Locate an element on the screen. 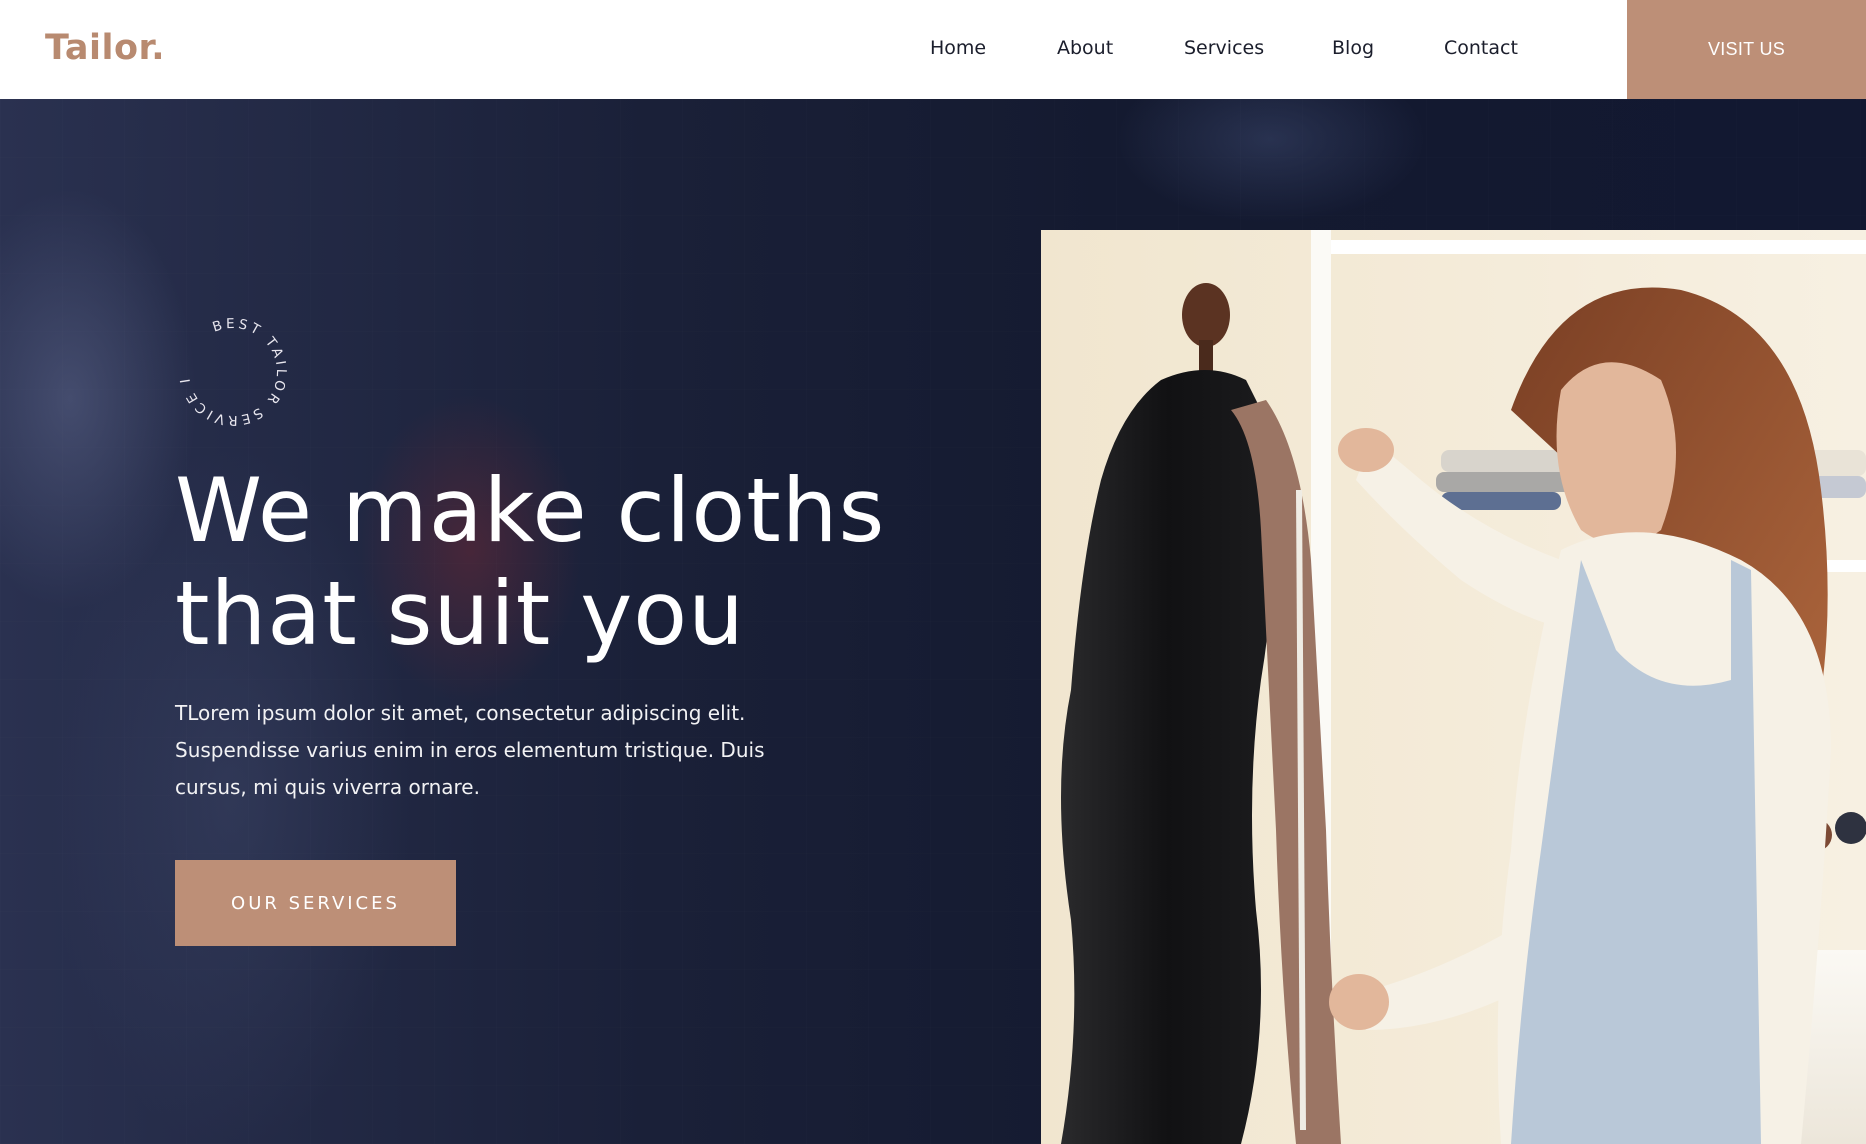 This screenshot has height=1144, width=1866. badge-text: BEST TAILOR SERVICE IN YOUR CITY is located at coordinates (229, 369).